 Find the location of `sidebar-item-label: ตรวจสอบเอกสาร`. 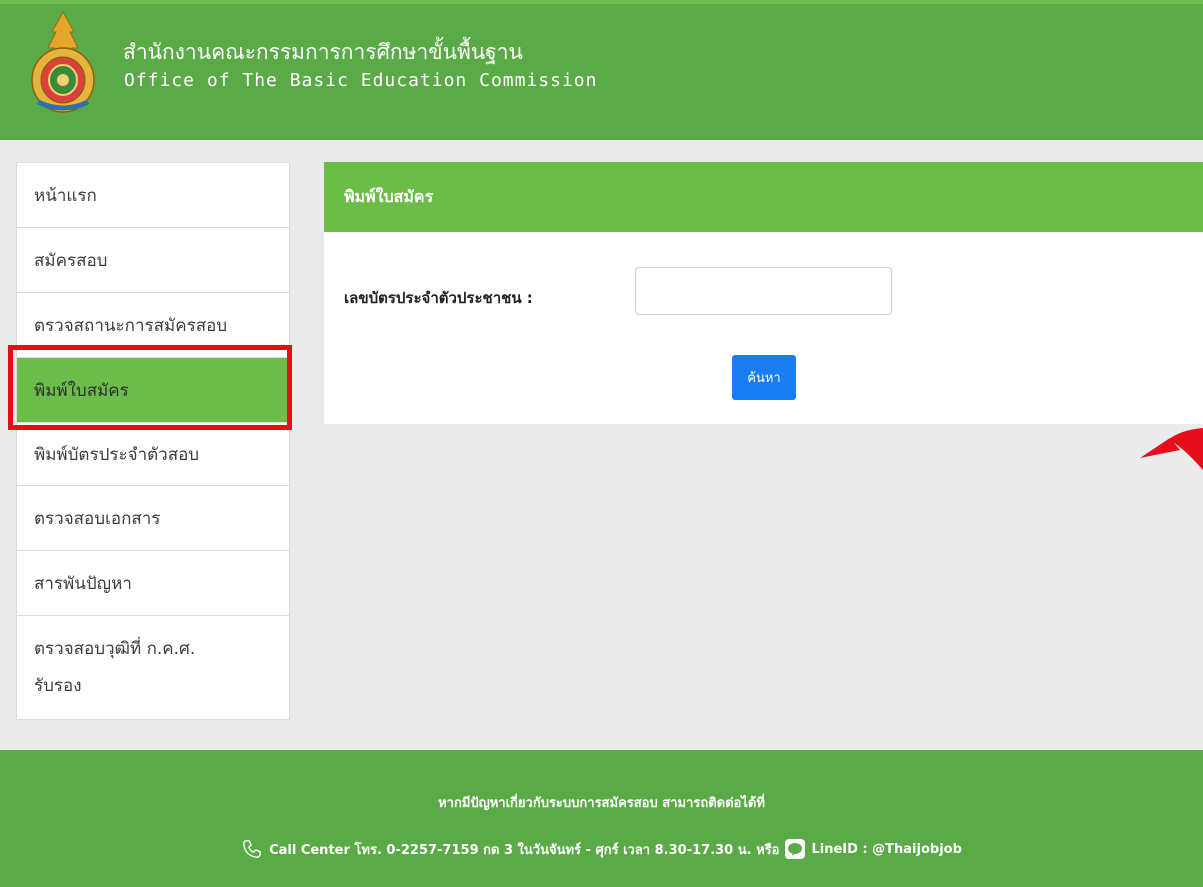

sidebar-item-label: ตรวจสอบเอกสาร is located at coordinates (97, 518).